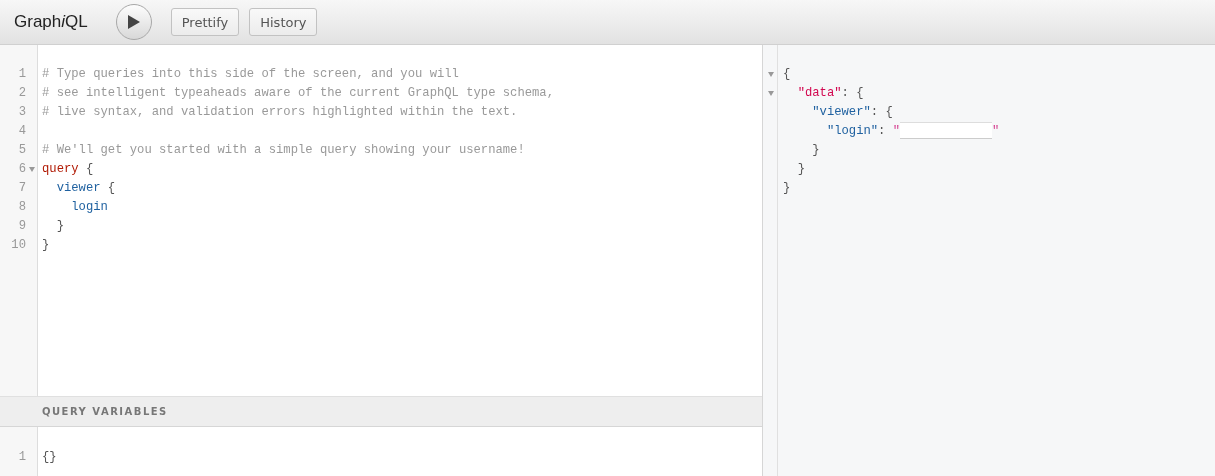 This screenshot has width=1215, height=476. Describe the element at coordinates (51, 22) in the screenshot. I see `app-logo: GraphiQL` at that location.